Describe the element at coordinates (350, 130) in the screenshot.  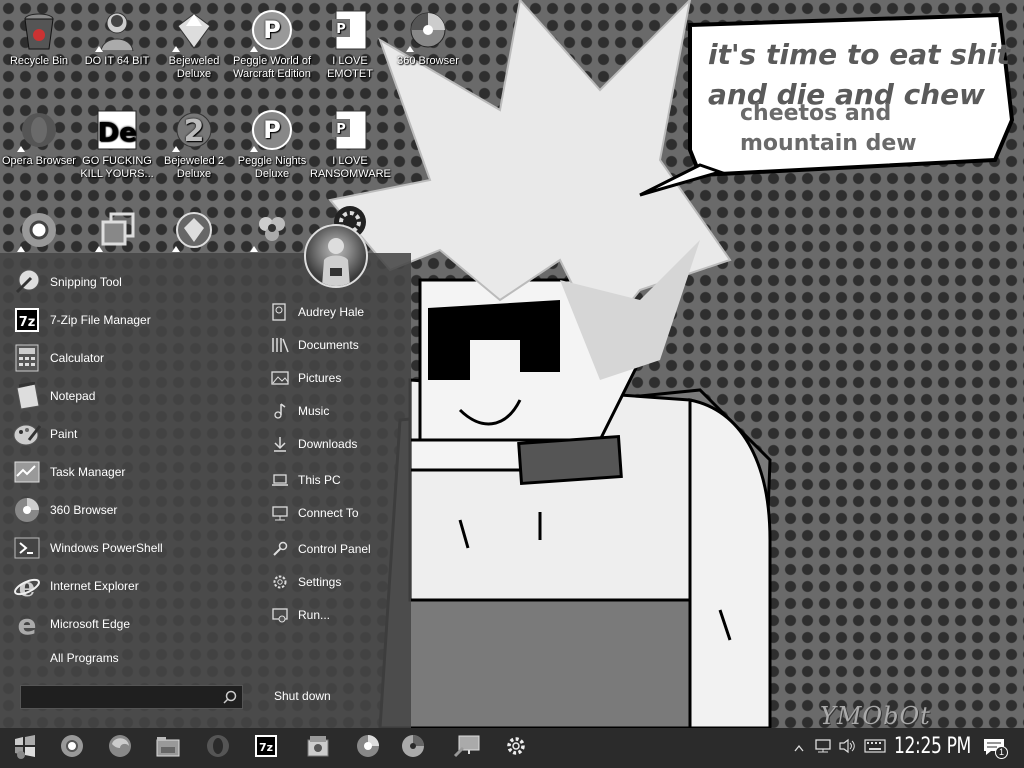
I see `powerpoint-icon: P` at that location.